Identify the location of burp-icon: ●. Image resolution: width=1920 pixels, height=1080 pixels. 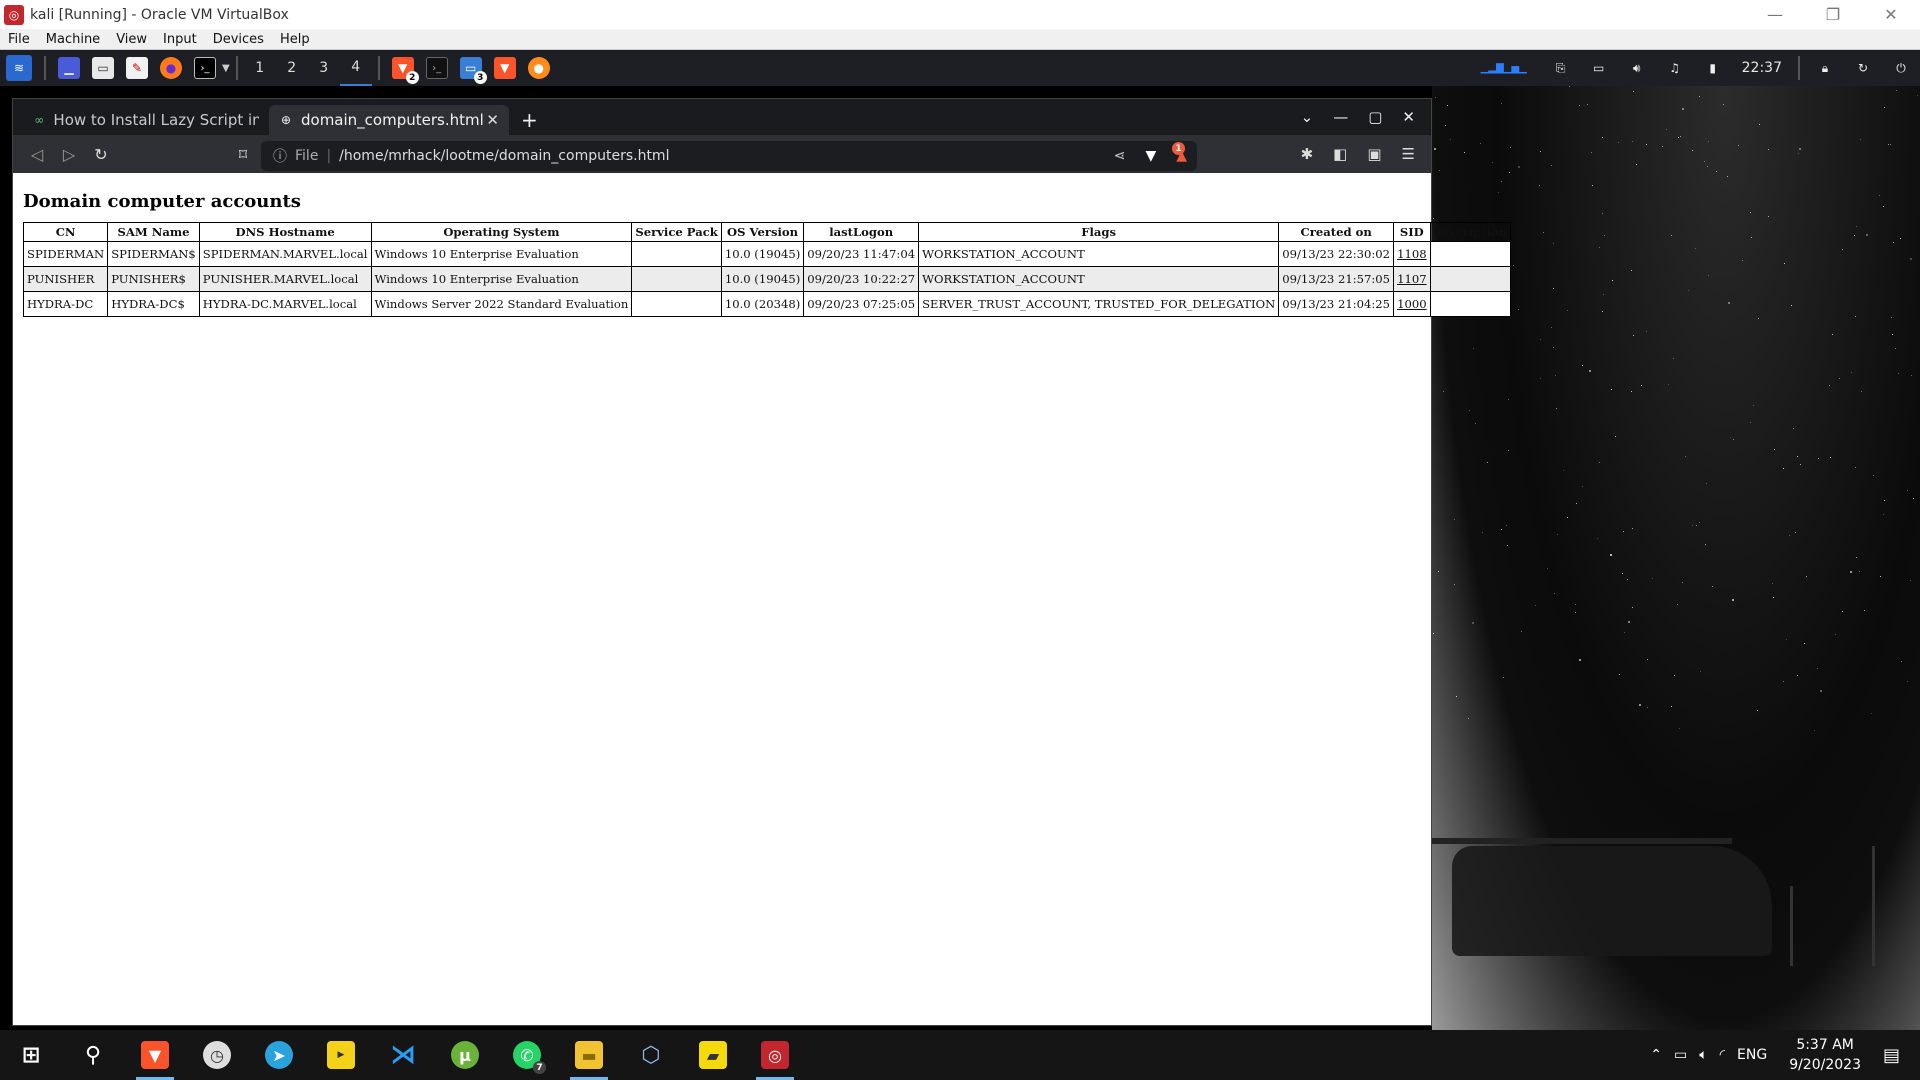
(538, 68).